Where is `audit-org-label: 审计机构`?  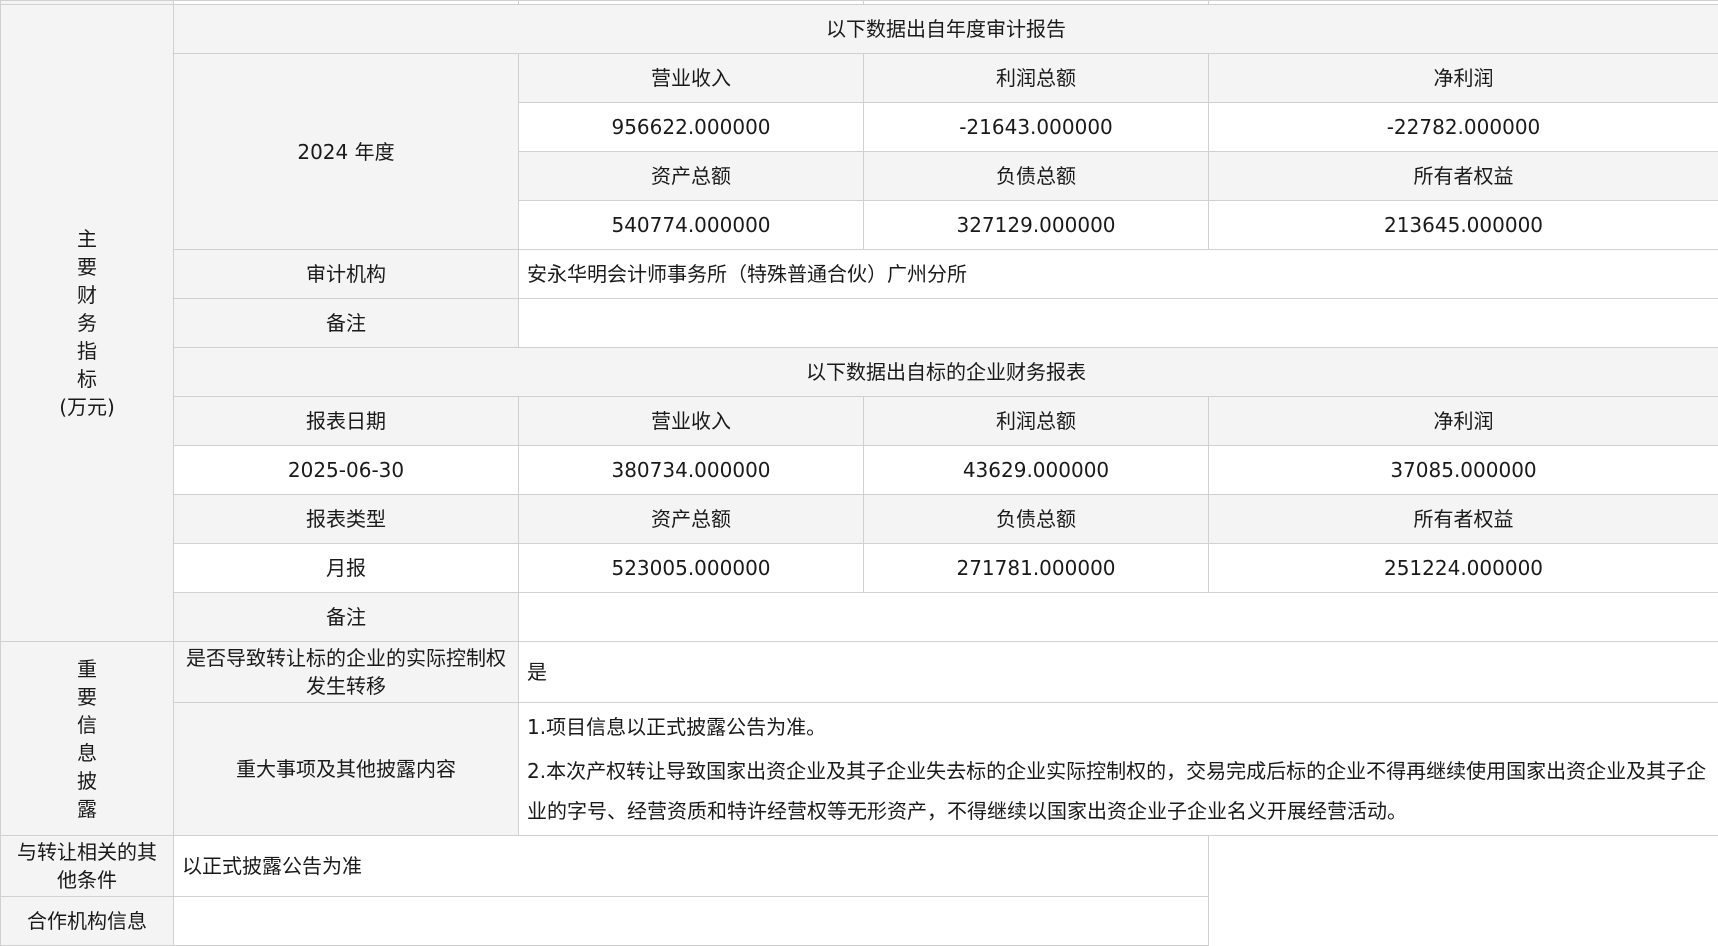
audit-org-label: 审计机构 is located at coordinates (346, 274).